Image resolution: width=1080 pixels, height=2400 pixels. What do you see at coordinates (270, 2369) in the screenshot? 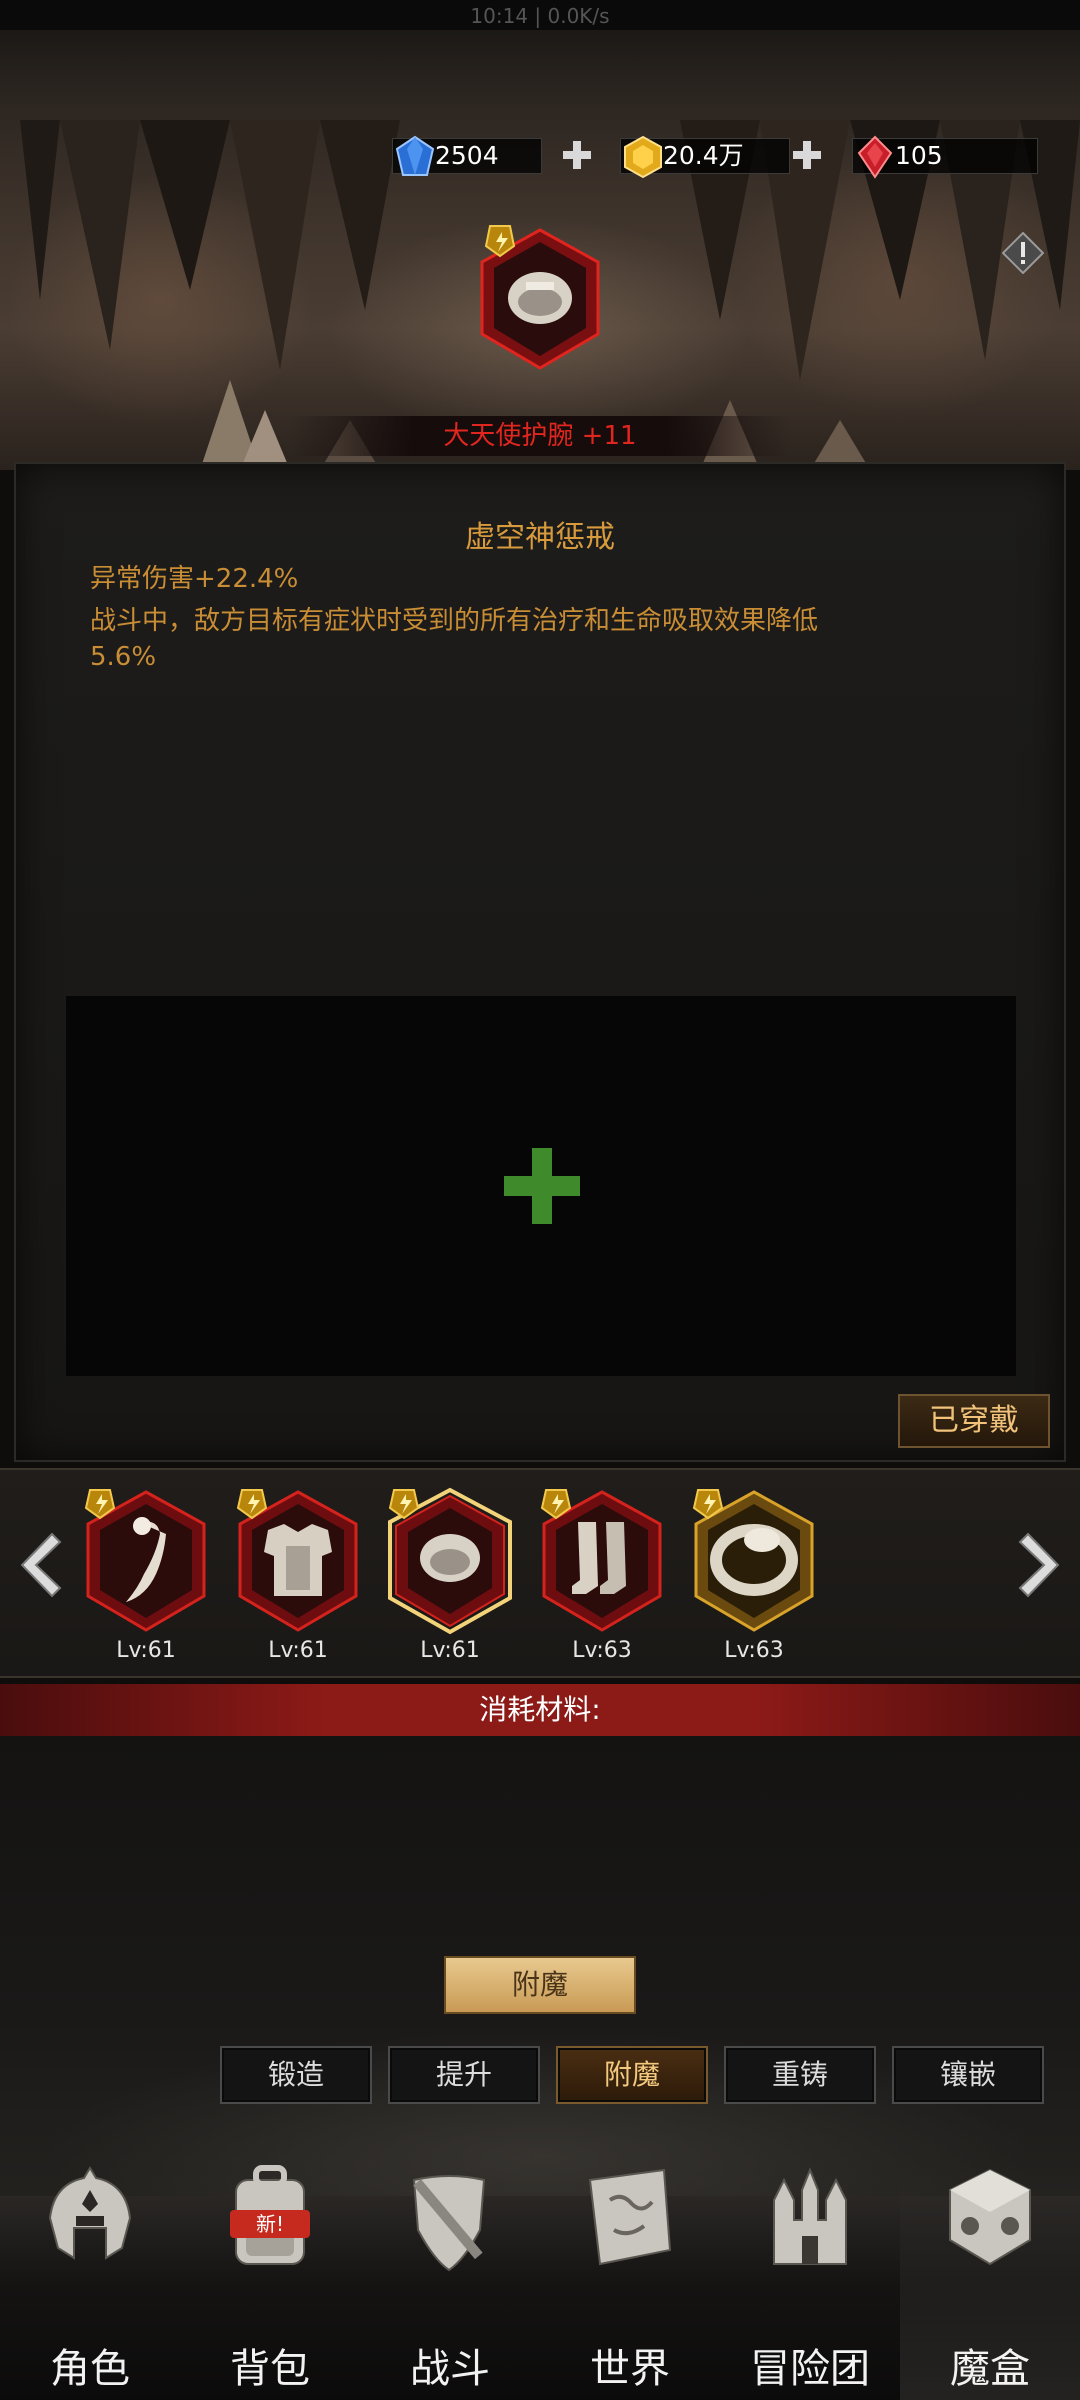
I see `nav-label: 背包` at bounding box center [270, 2369].